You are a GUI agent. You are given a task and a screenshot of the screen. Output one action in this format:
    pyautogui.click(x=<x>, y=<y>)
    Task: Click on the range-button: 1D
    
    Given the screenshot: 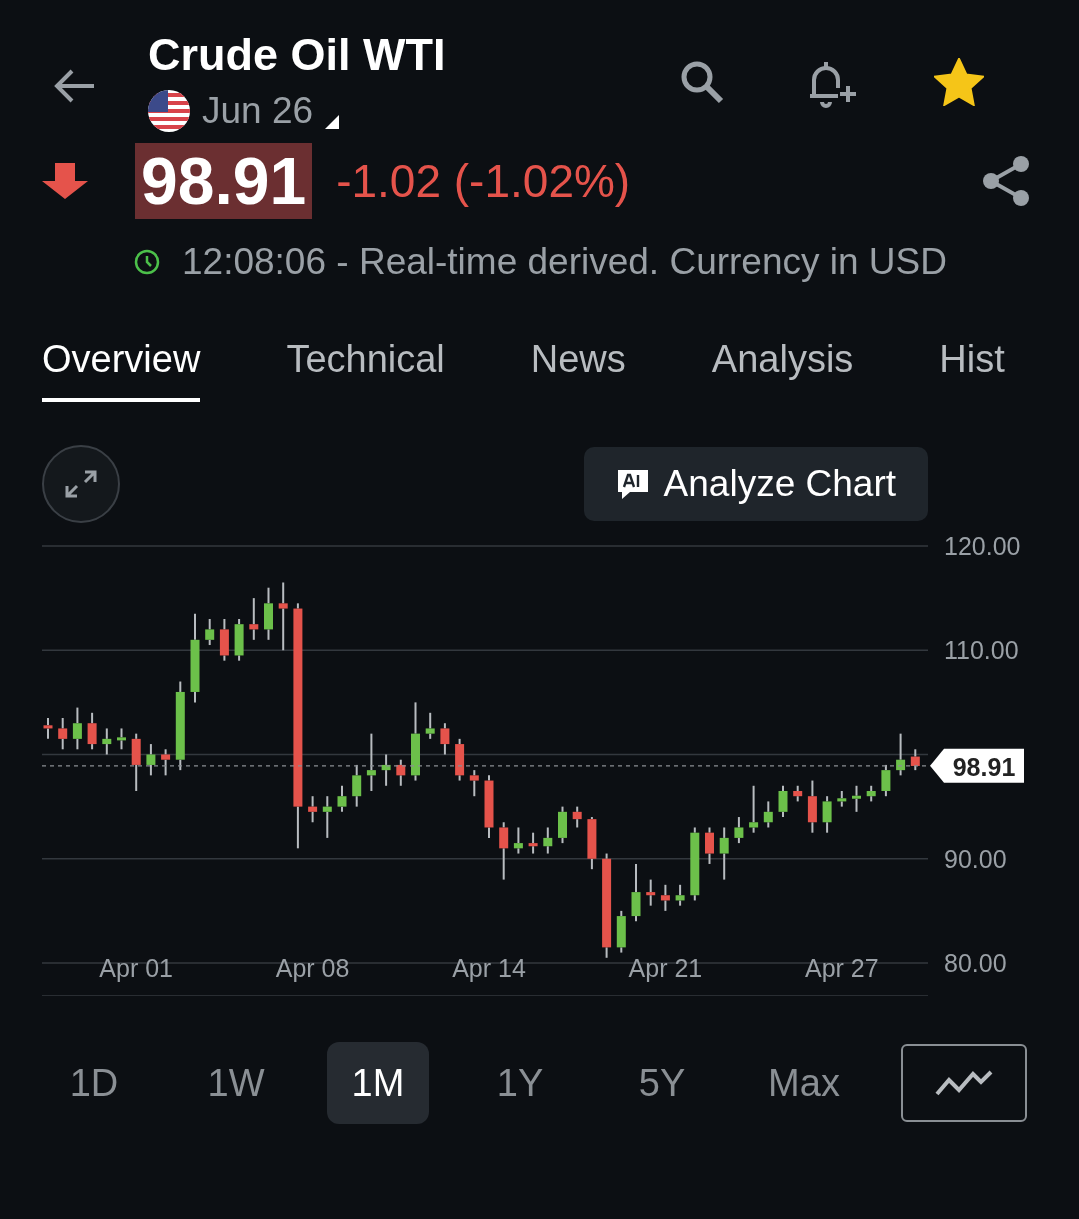 What is the action you would take?
    pyautogui.click(x=94, y=1083)
    